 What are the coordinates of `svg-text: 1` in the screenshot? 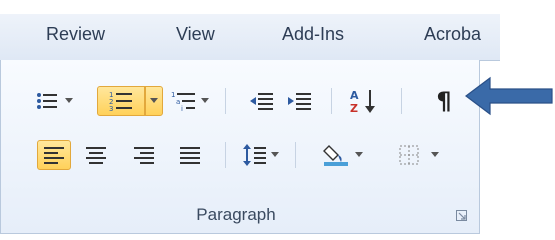 It's located at (173, 95).